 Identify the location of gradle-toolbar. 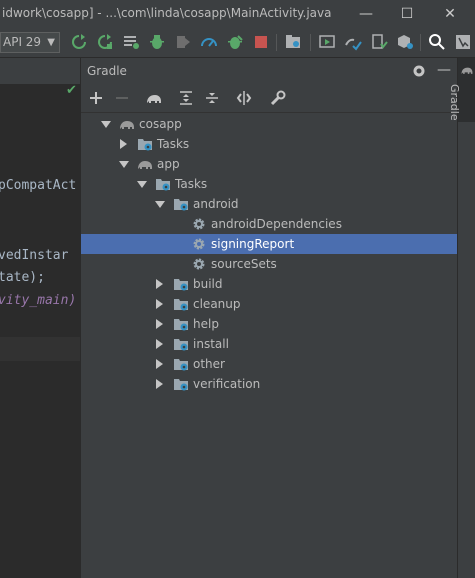
(269, 99).